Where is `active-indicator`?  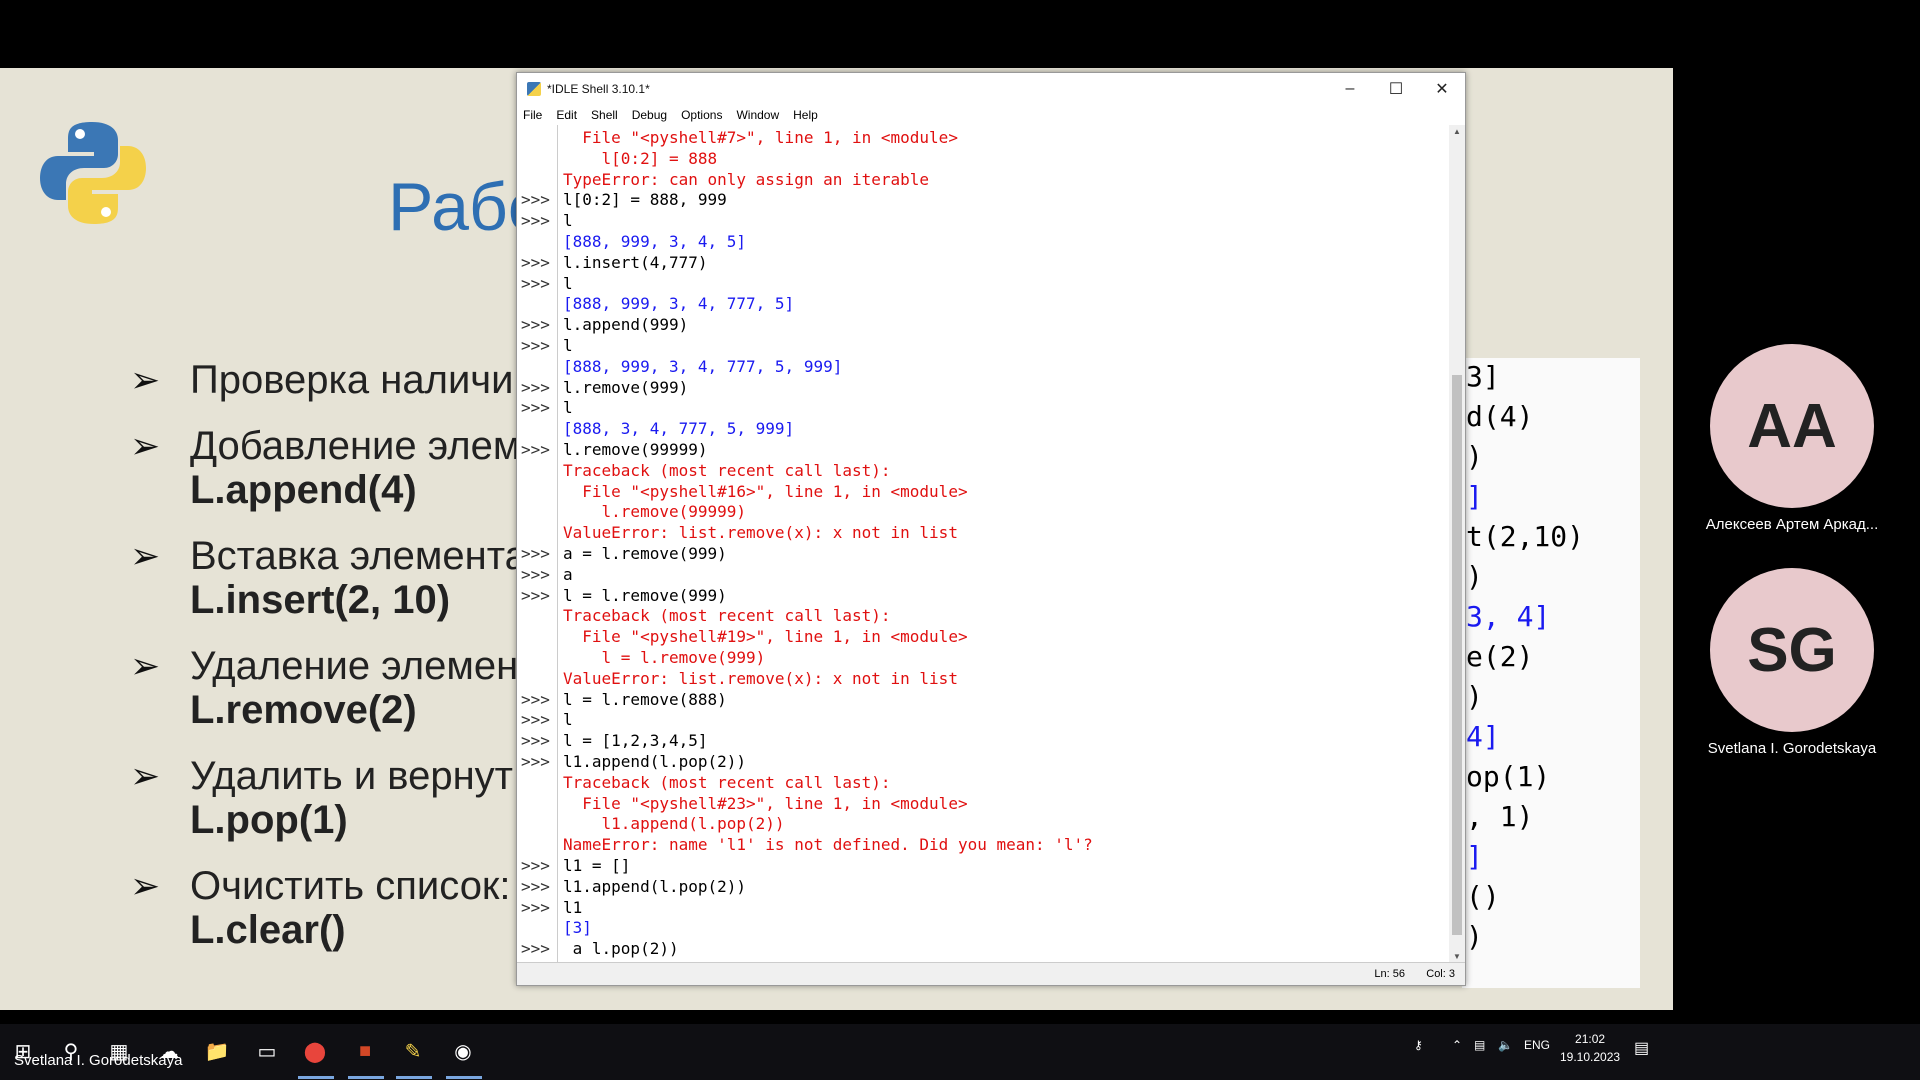
active-indicator is located at coordinates (366, 1077).